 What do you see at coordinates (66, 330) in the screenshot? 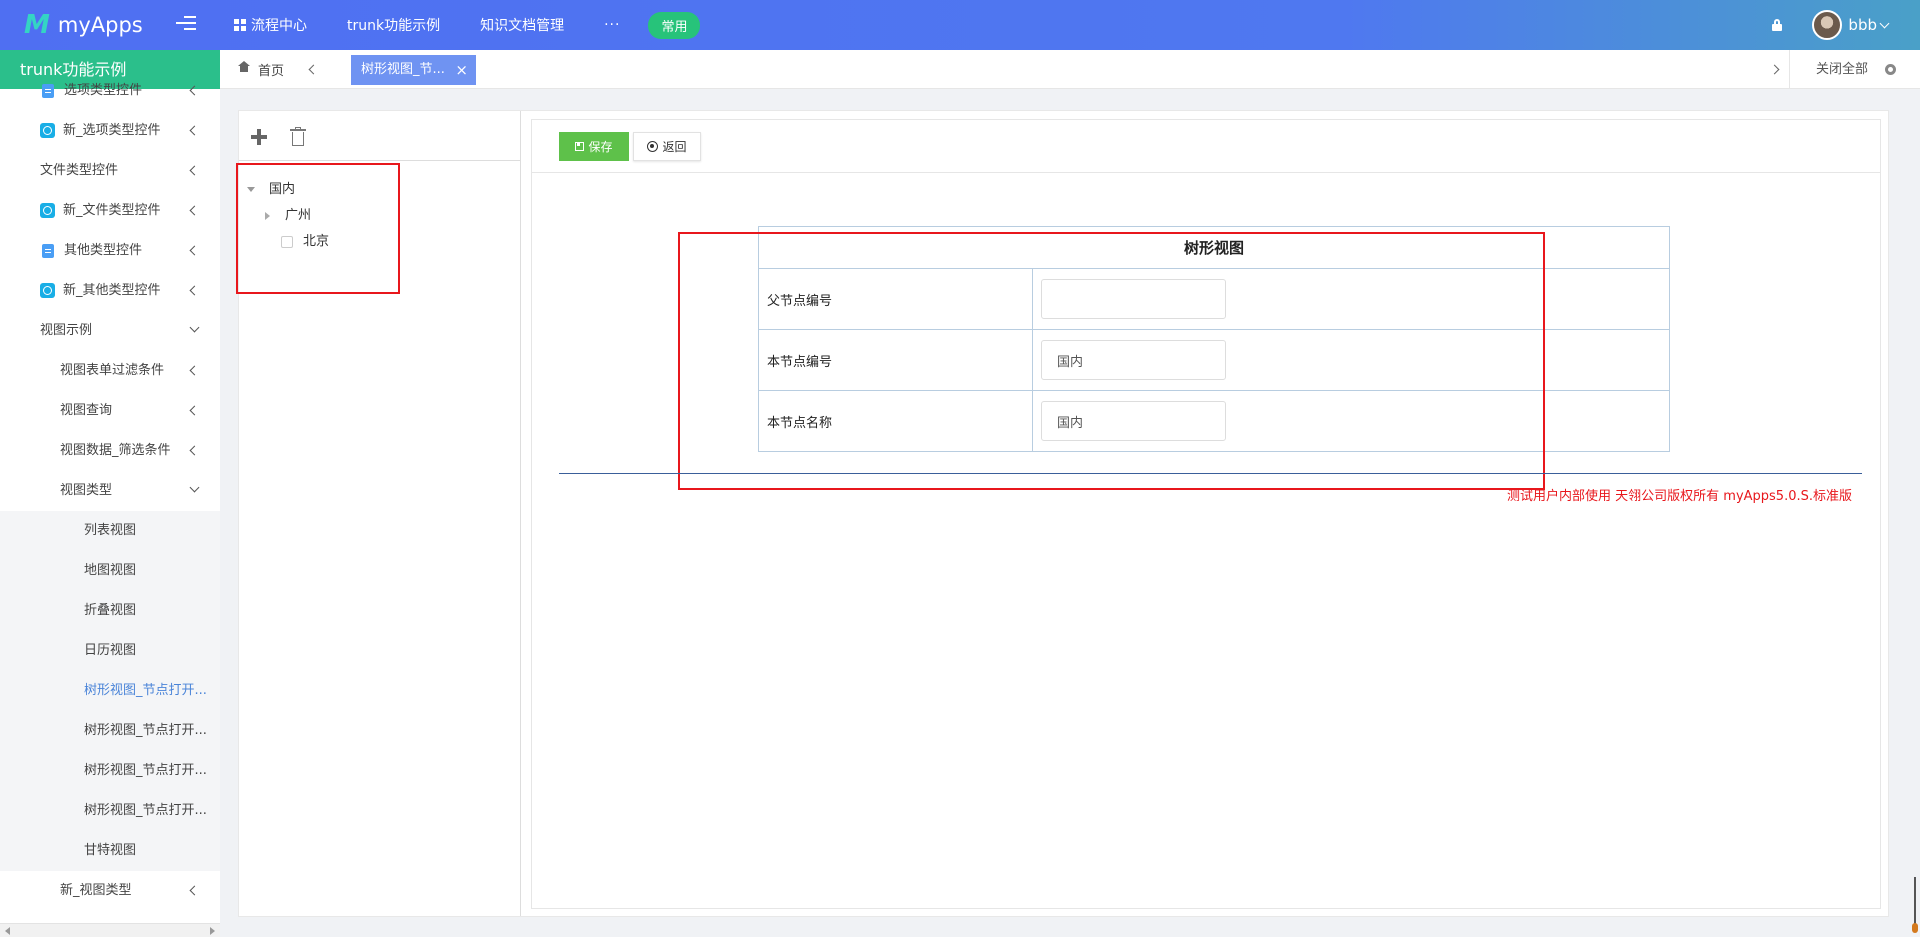
I see `sidebar-item-label: 视图示例` at bounding box center [66, 330].